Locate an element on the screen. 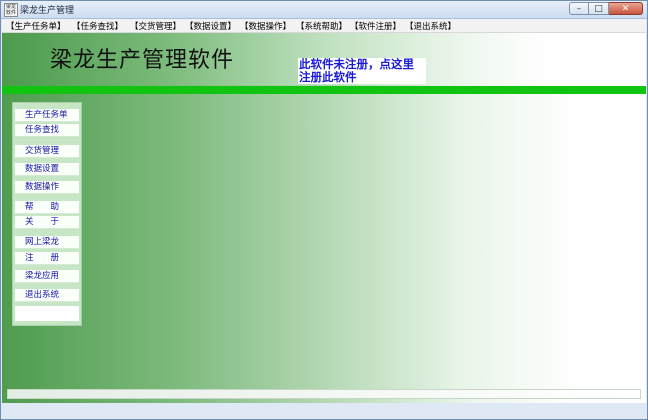  side-blank-slot is located at coordinates (47, 313).